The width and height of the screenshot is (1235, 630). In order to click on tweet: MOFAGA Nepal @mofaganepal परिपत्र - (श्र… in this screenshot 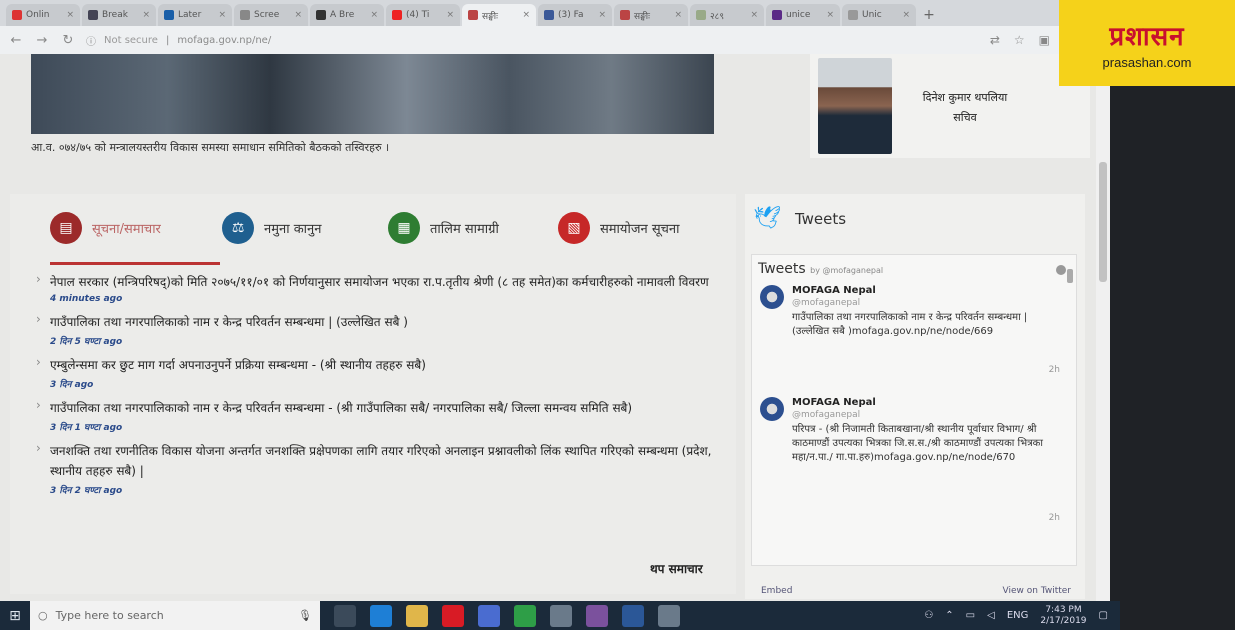, I will do `click(910, 467)`.